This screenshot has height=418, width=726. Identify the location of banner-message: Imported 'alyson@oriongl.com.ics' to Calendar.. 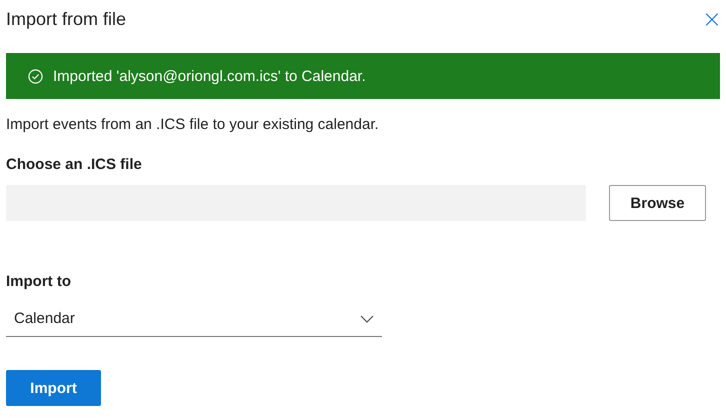
(209, 76).